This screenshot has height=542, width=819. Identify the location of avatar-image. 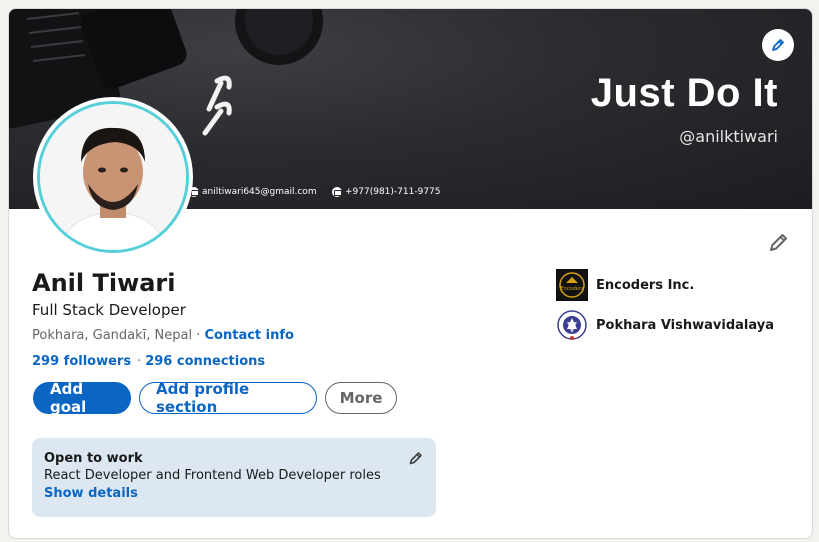
(113, 177).